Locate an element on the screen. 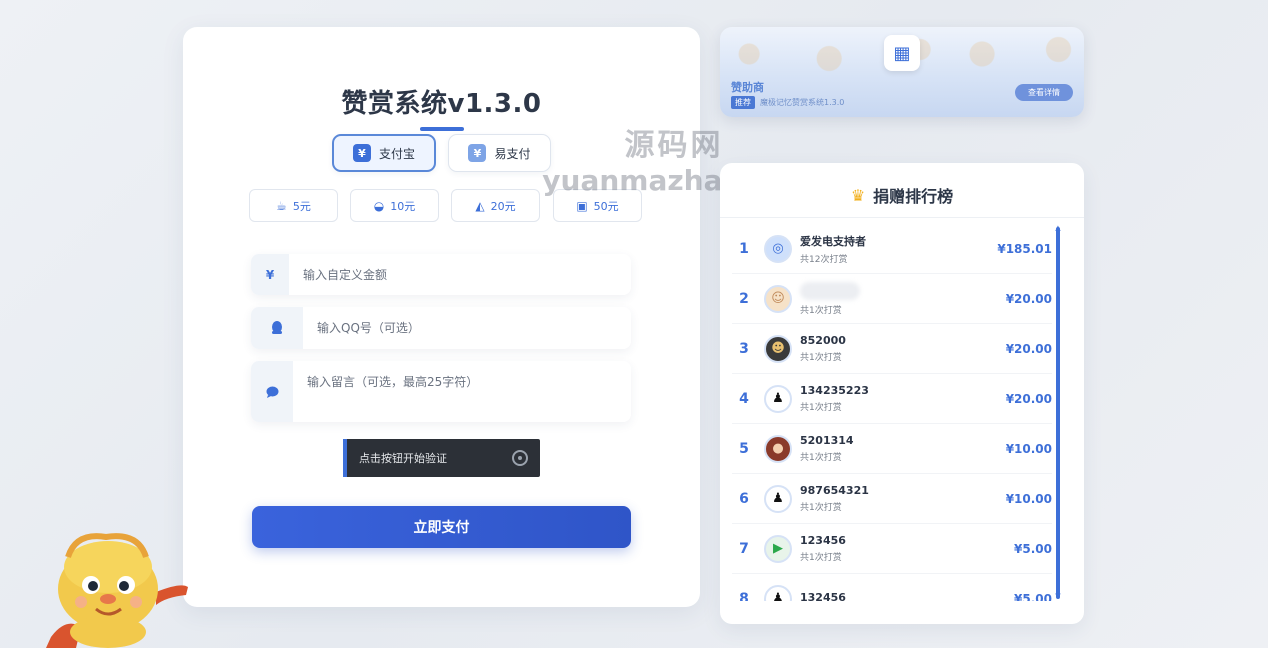 This screenshot has height=648, width=1268. donor-name: 5201314 is located at coordinates (827, 440).